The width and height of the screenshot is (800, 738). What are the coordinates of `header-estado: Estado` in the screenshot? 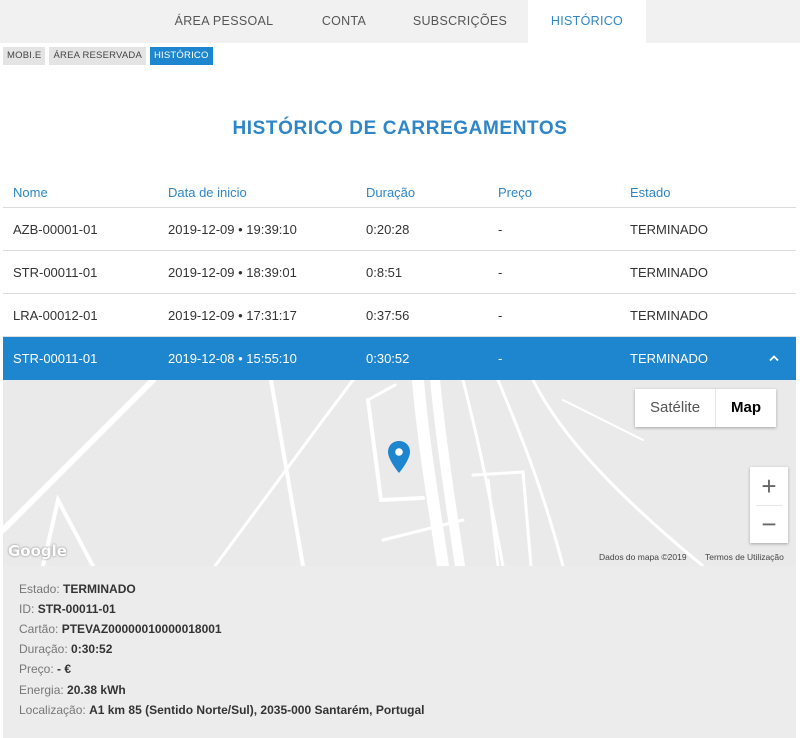 It's located at (650, 192).